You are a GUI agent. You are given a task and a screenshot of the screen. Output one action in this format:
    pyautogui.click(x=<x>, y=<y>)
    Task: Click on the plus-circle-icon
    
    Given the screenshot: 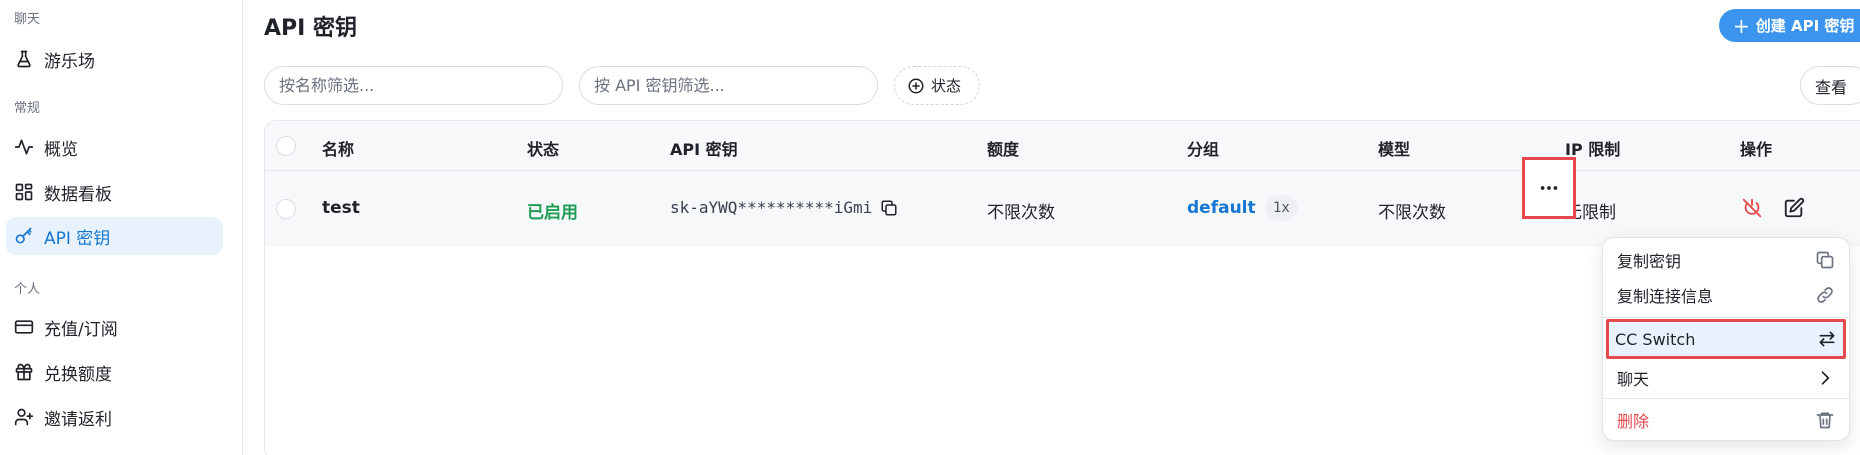 What is the action you would take?
    pyautogui.click(x=919, y=86)
    